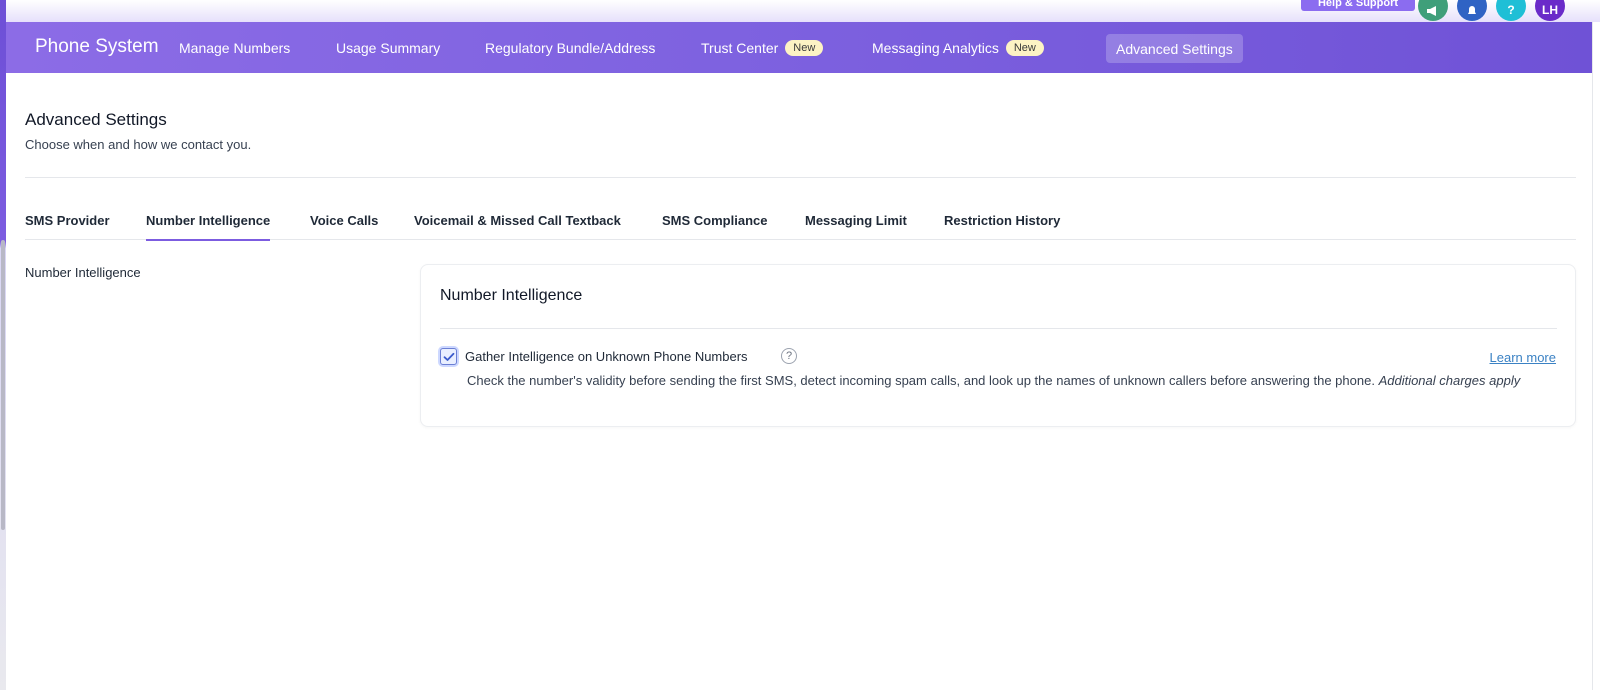  I want to click on avatar: LH, so click(1550, 10).